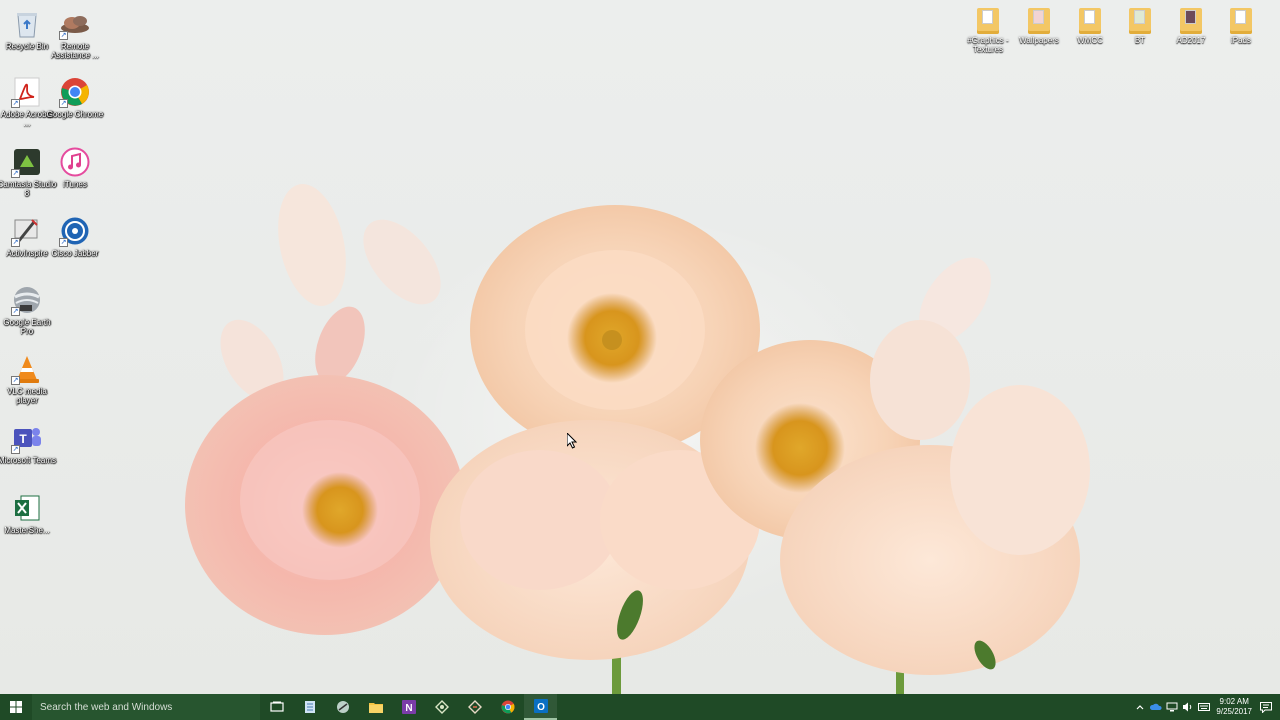 This screenshot has height=720, width=1280. I want to click on folder-ad2017: AD2017, so click(1191, 26).